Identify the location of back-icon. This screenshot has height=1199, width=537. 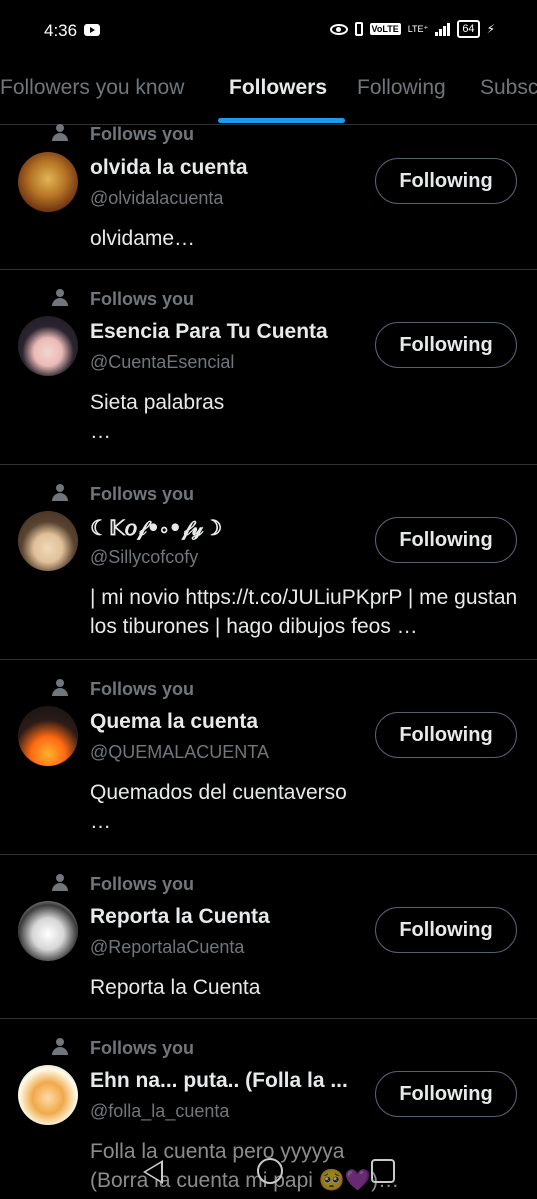
(153, 1172).